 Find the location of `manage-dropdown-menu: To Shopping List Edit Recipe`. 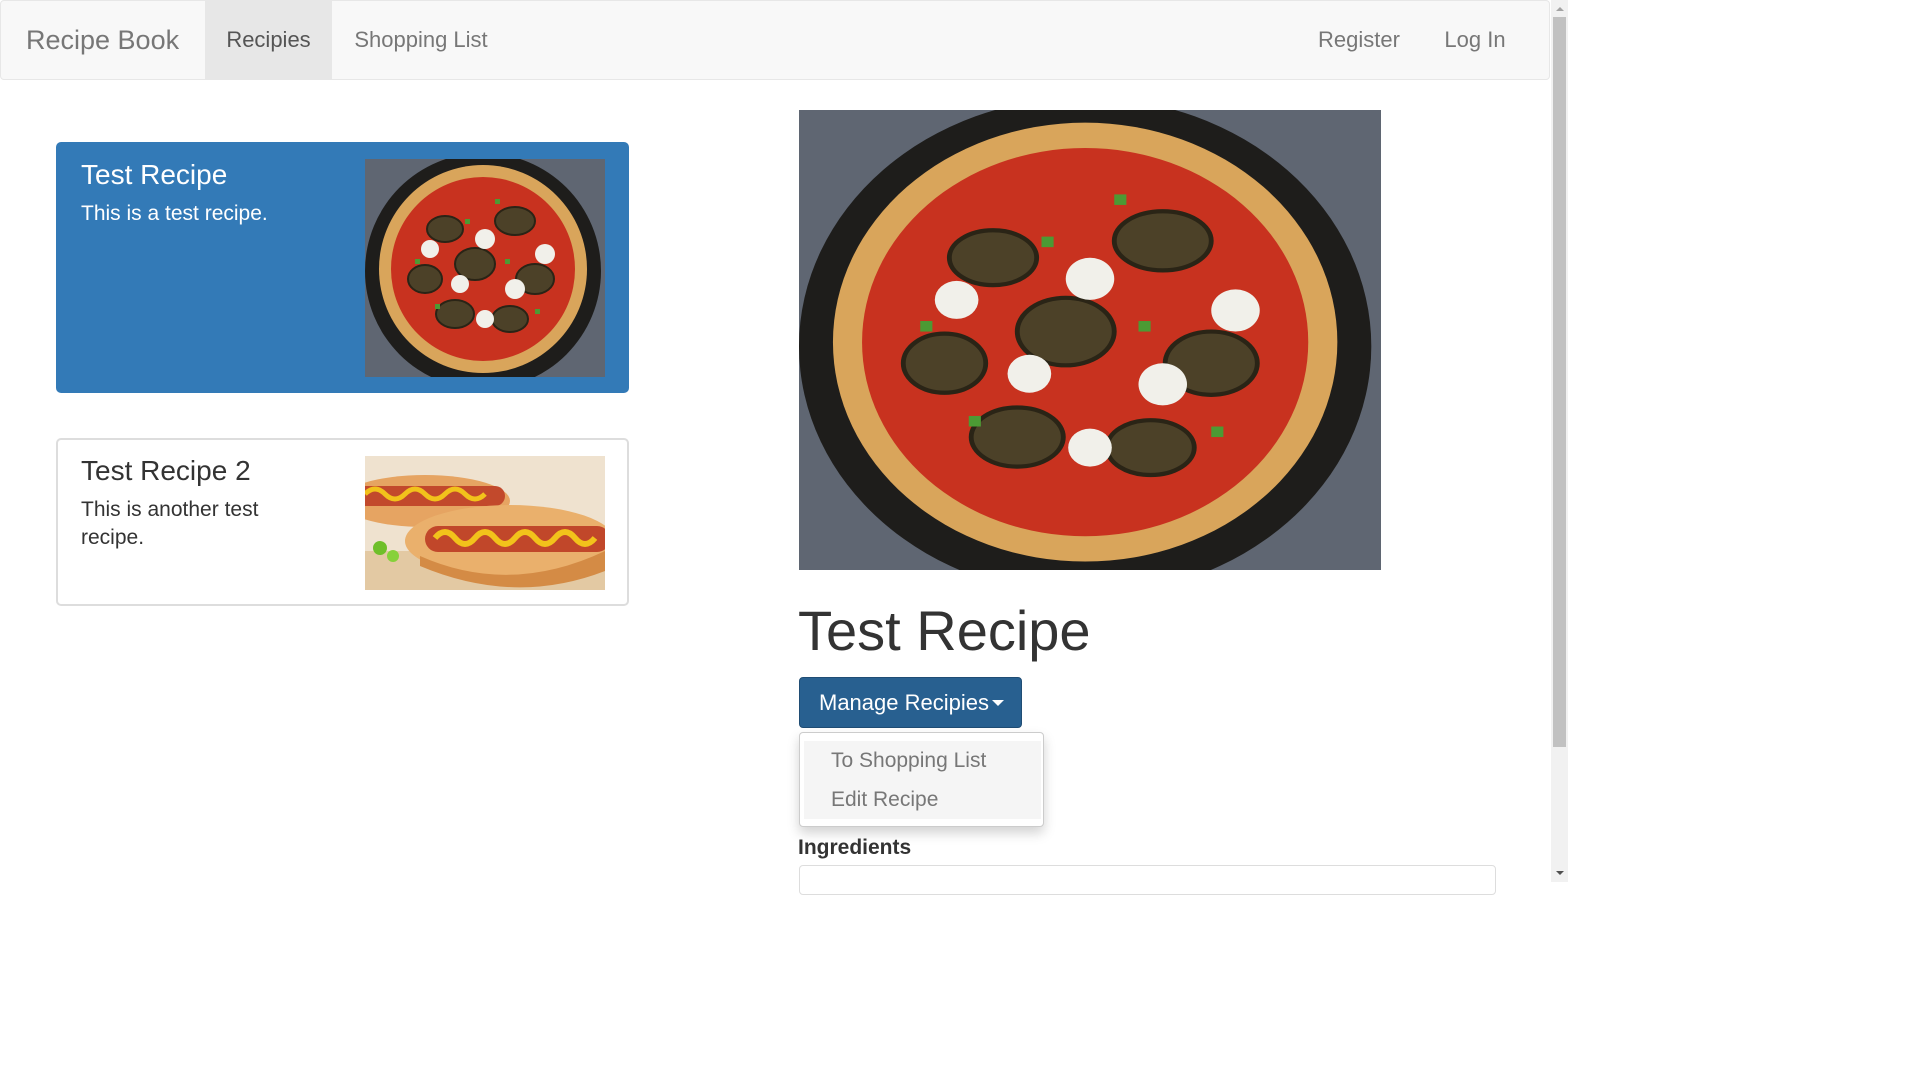

manage-dropdown-menu: To Shopping List Edit Recipe is located at coordinates (921, 779).